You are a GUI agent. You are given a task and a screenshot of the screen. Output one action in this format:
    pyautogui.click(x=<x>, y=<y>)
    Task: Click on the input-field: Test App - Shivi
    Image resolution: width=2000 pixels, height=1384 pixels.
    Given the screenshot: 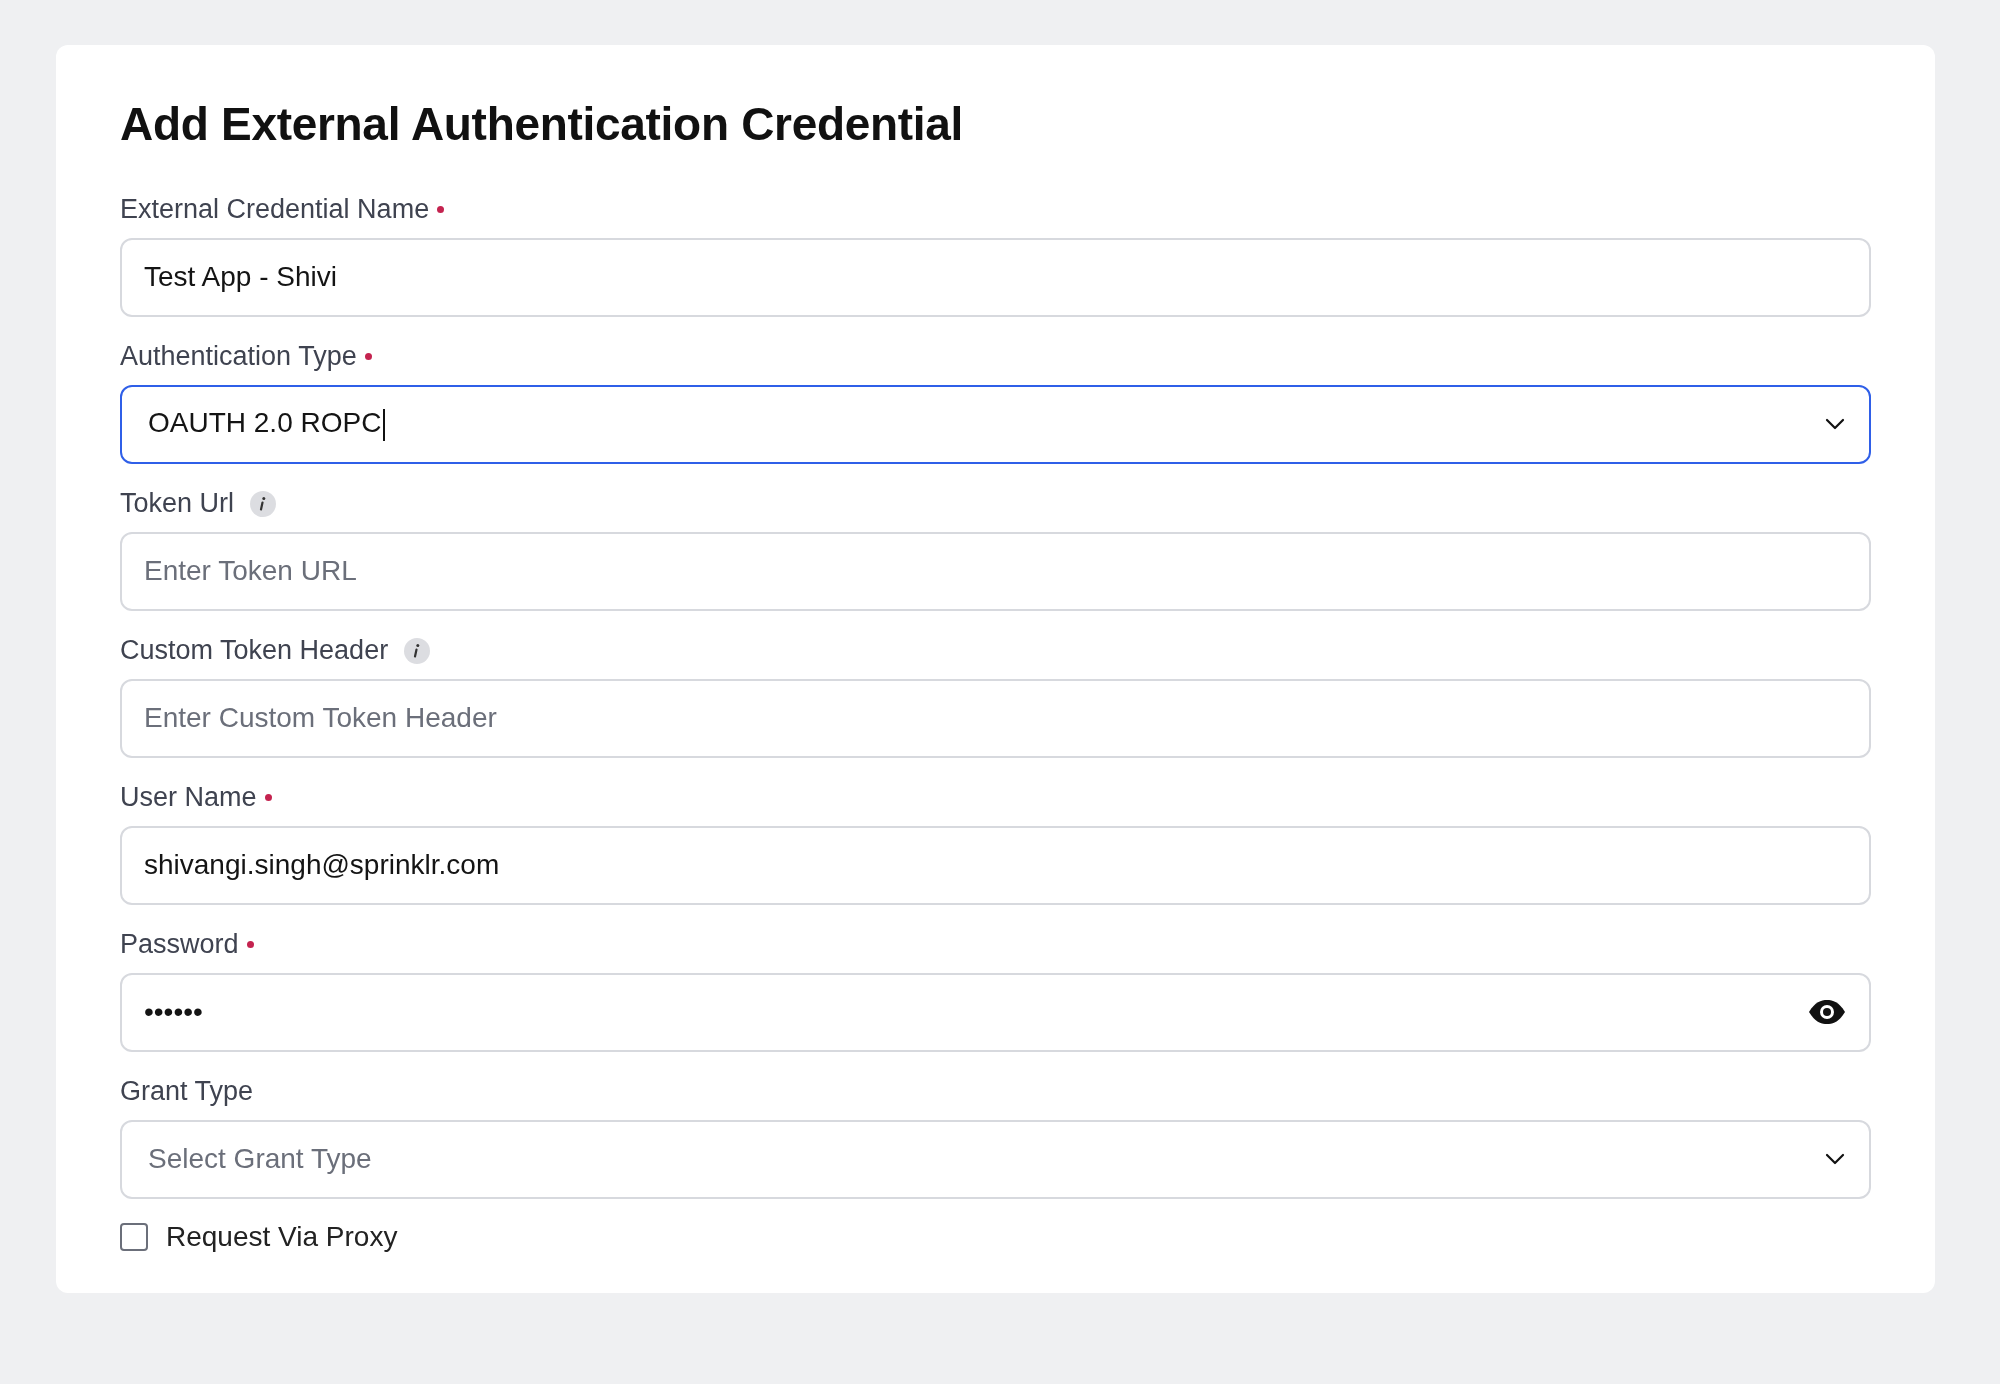 What is the action you would take?
    pyautogui.click(x=995, y=277)
    